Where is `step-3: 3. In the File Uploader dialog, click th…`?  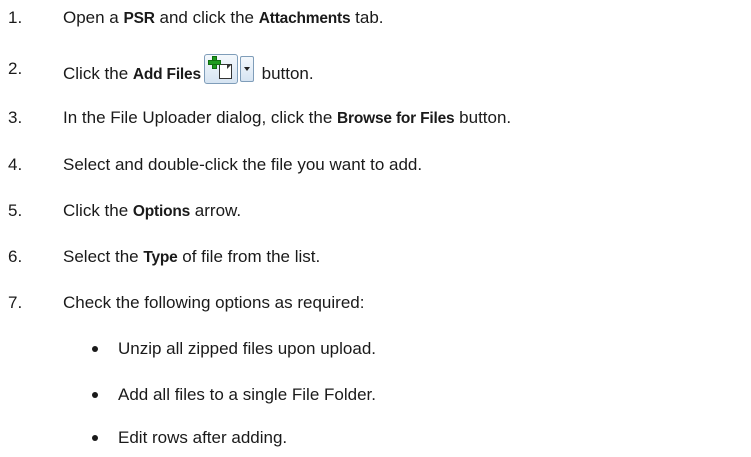 step-3: 3. In the File Uploader dialog, click th… is located at coordinates (375, 118).